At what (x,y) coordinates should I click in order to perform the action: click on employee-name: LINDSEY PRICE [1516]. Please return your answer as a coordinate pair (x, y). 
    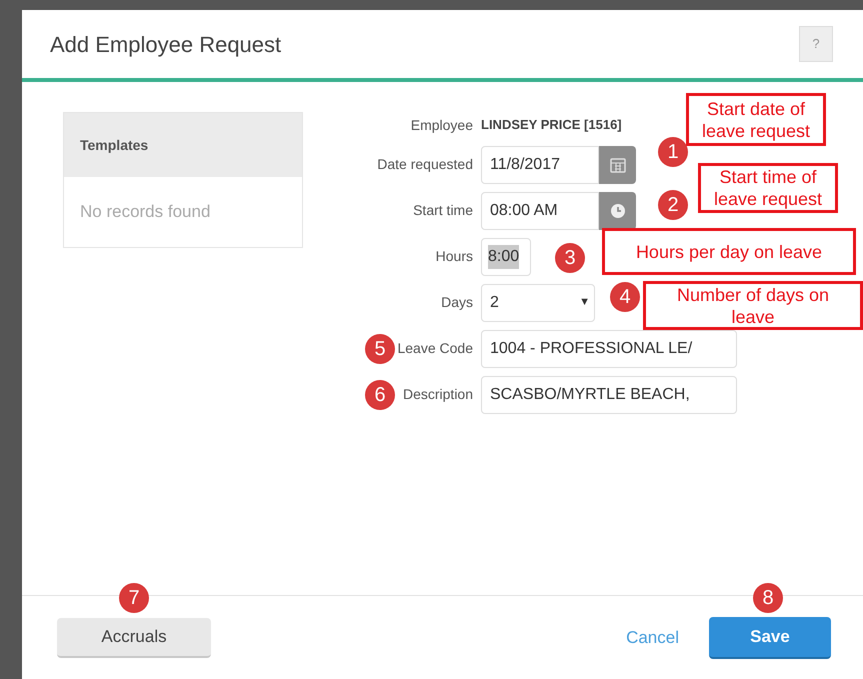
    Looking at the image, I should click on (551, 125).